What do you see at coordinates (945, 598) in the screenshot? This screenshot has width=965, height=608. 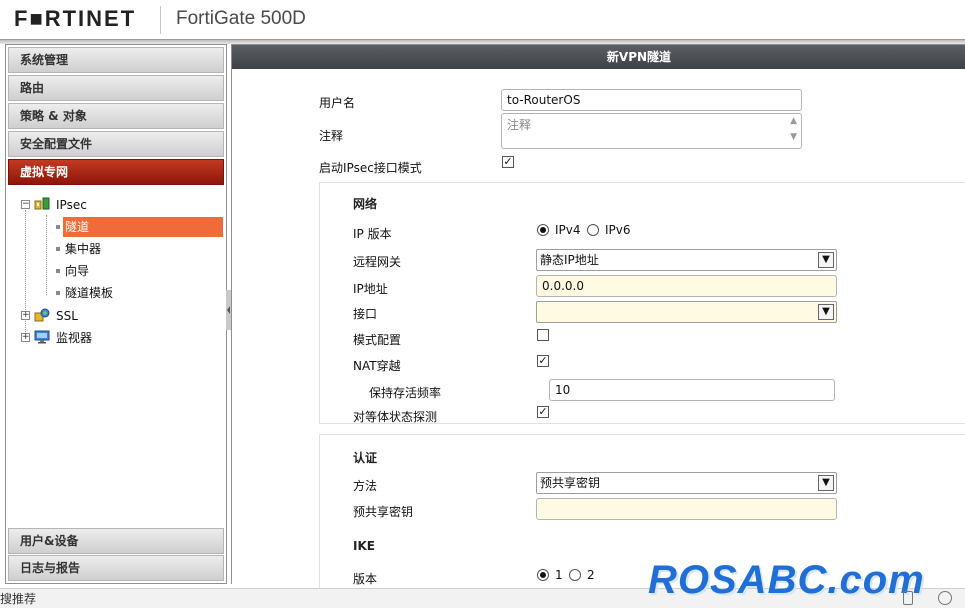 I see `refresh-icon` at bounding box center [945, 598].